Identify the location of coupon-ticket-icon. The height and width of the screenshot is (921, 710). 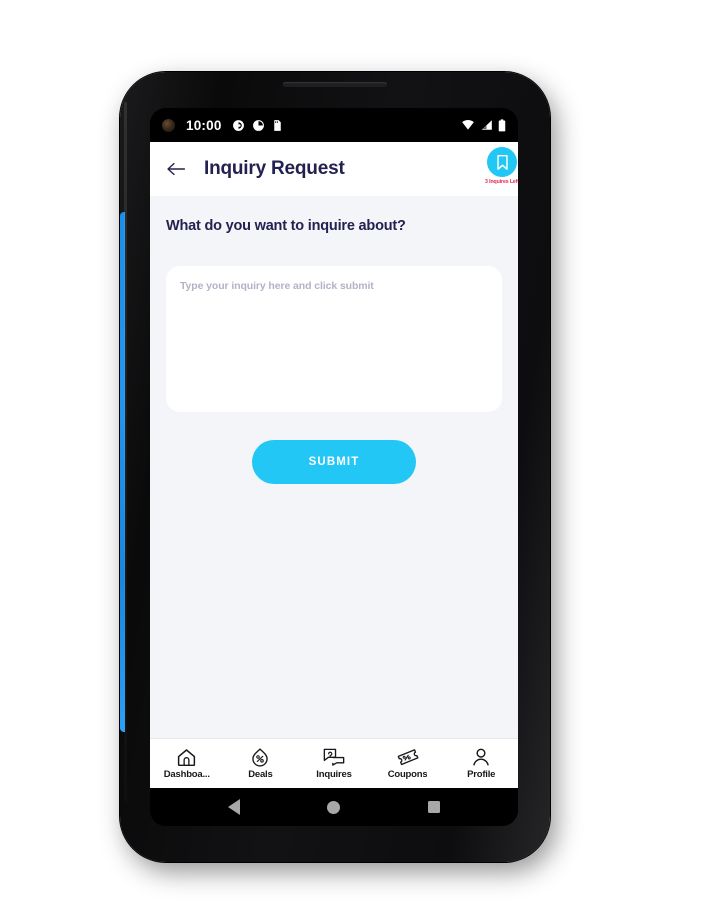
(408, 757).